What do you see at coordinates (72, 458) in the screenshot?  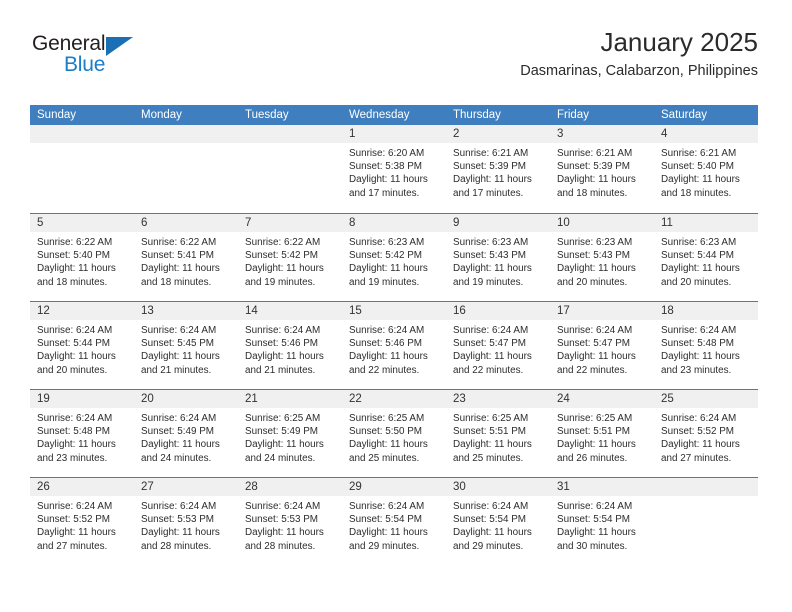 I see `daylight-text-line2: and 23 minutes.` at bounding box center [72, 458].